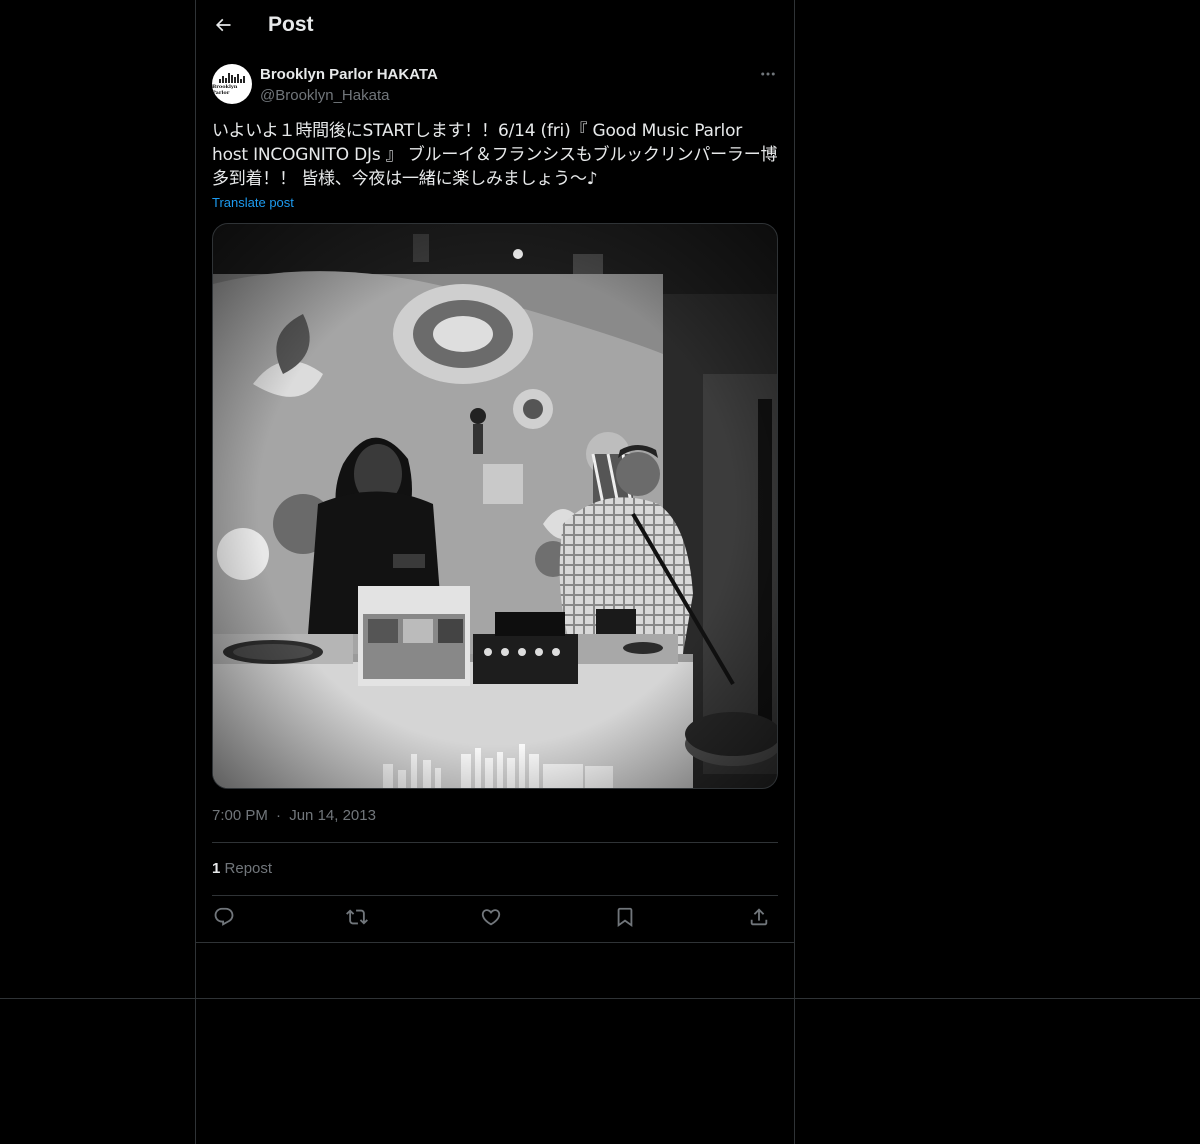 The width and height of the screenshot is (1200, 1144). I want to click on repost-count: 1, so click(216, 868).